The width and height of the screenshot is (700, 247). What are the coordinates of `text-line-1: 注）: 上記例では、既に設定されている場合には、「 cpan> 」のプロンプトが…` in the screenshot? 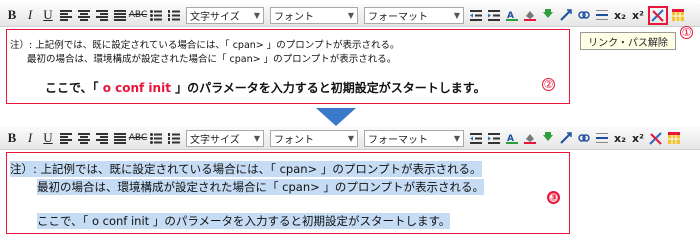 It's located at (205, 45).